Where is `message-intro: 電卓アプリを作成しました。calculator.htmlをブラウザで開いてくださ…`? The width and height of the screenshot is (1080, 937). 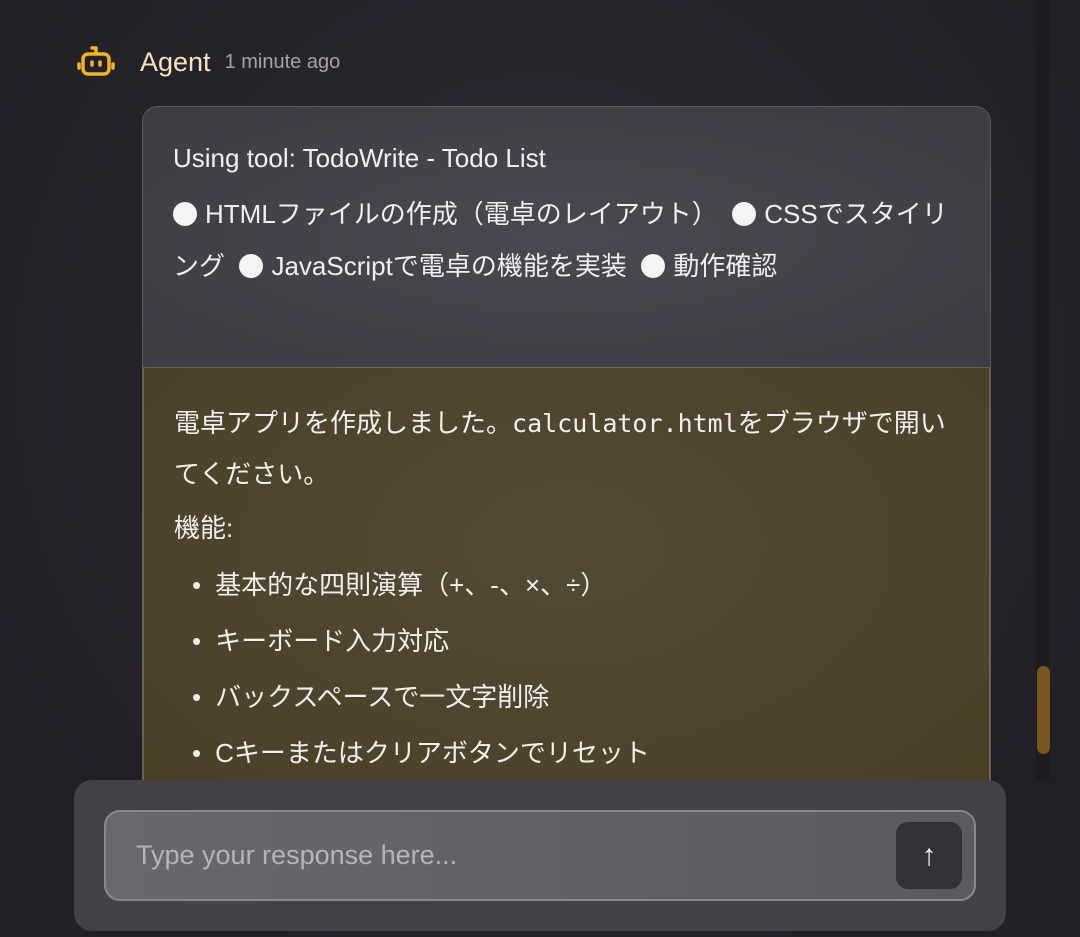 message-intro: 電卓アプリを作成しました。calculator.htmlをブラウザで開いてくださ… is located at coordinates (566, 448).